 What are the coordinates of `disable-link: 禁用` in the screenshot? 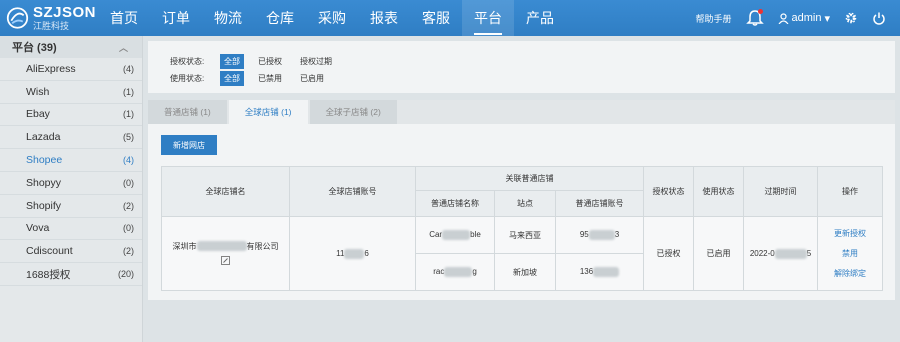 It's located at (850, 253).